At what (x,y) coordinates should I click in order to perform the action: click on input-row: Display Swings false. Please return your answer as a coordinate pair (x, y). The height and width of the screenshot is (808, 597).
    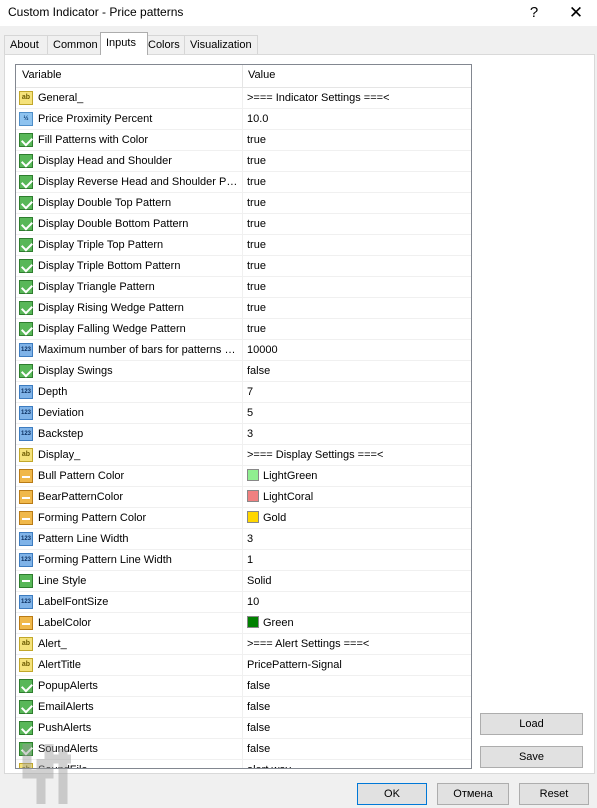
    Looking at the image, I should click on (243, 371).